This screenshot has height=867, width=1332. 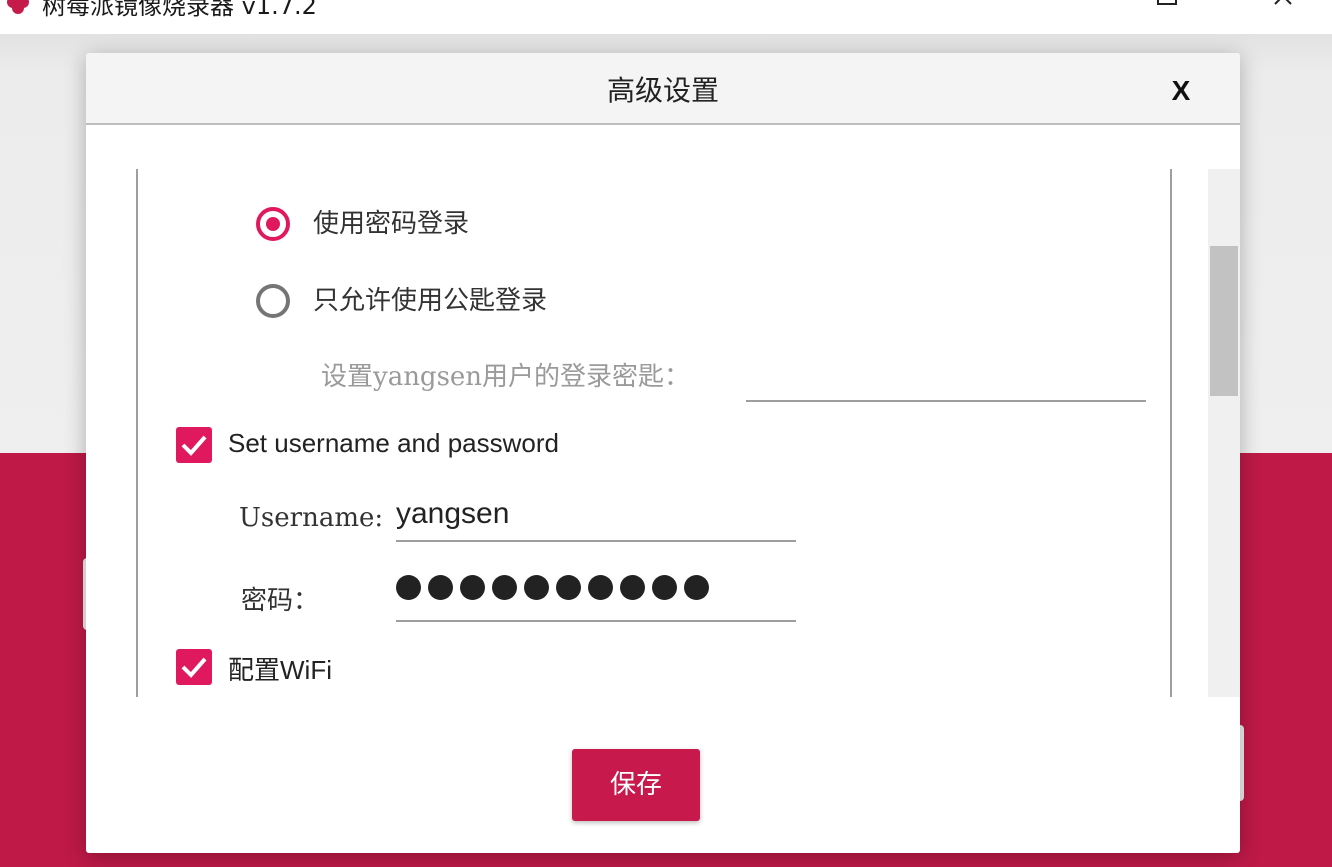 What do you see at coordinates (946, 380) in the screenshot?
I see `pubkey-input` at bounding box center [946, 380].